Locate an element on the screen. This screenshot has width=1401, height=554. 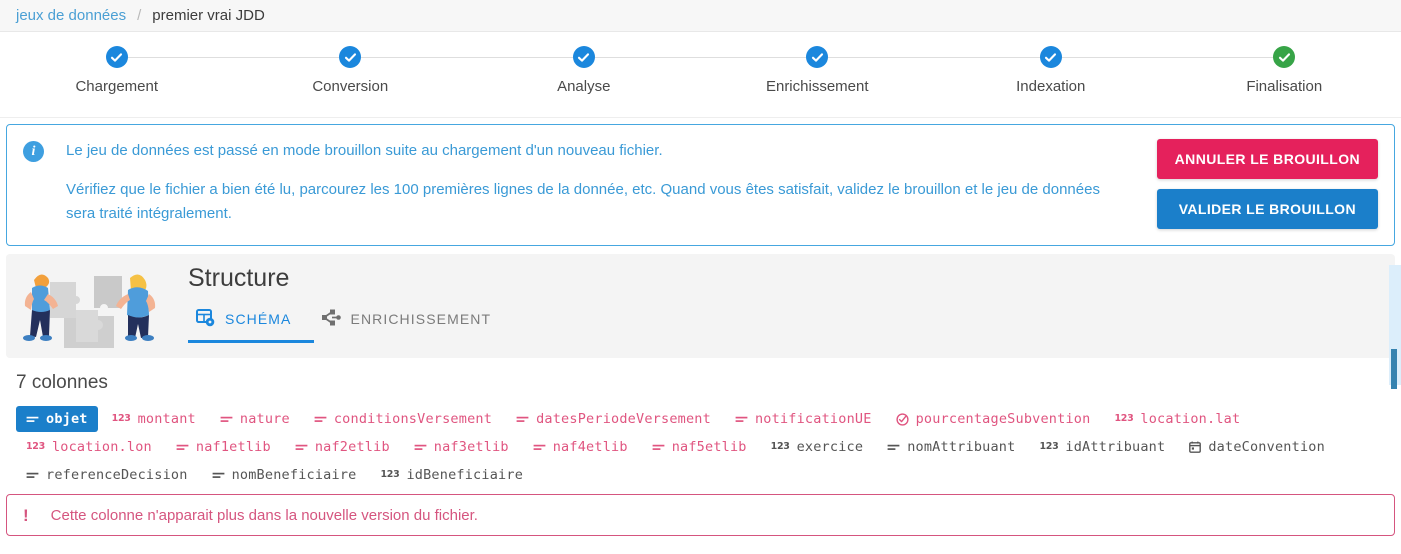
columns-count: 7 colonnes is located at coordinates (62, 382).